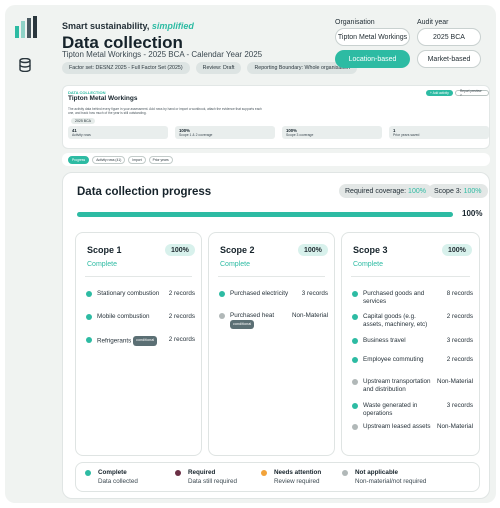 The height and width of the screenshot is (508, 500). Describe the element at coordinates (394, 297) in the screenshot. I see `item-label: Purchased goods and services` at that location.